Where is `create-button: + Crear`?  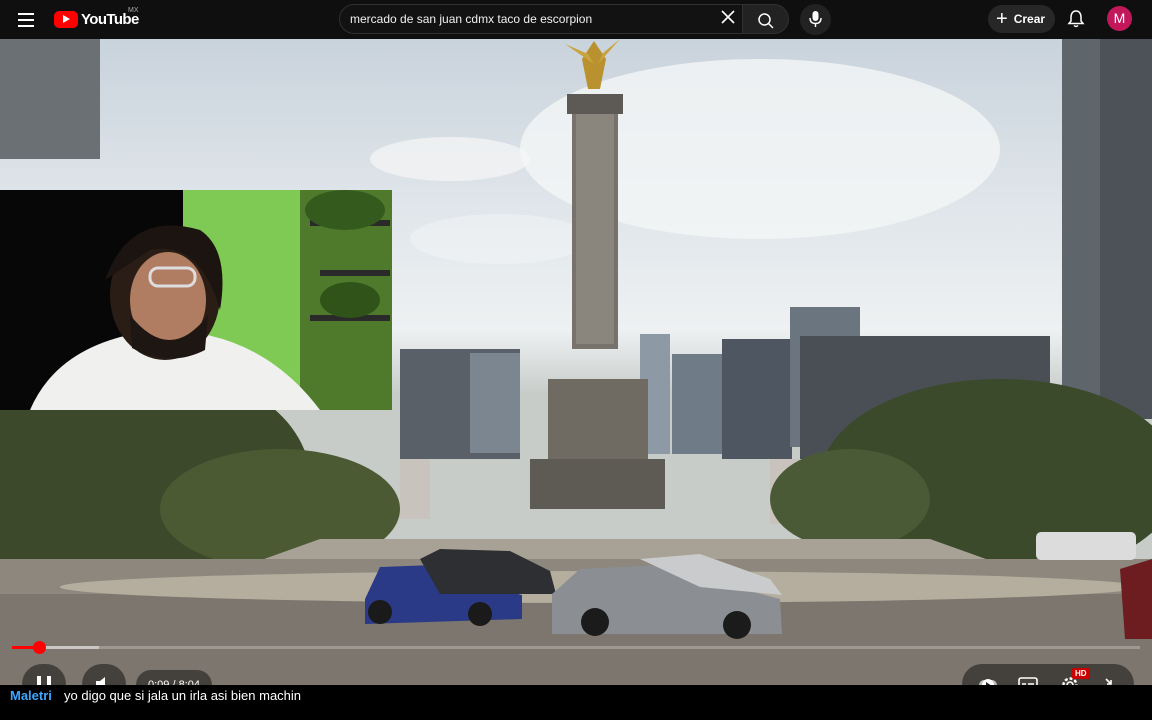 create-button: + Crear is located at coordinates (1021, 19).